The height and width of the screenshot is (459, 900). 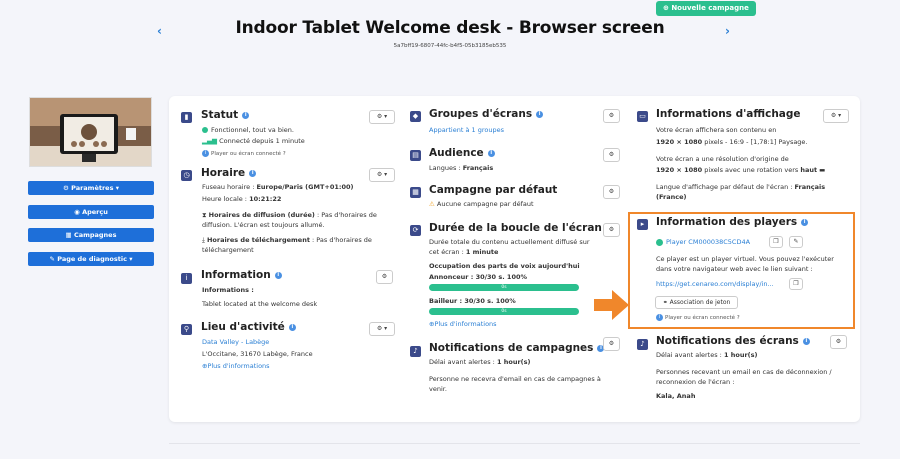 What do you see at coordinates (486, 114) in the screenshot?
I see `groups-title: Groupes d'écrans i` at bounding box center [486, 114].